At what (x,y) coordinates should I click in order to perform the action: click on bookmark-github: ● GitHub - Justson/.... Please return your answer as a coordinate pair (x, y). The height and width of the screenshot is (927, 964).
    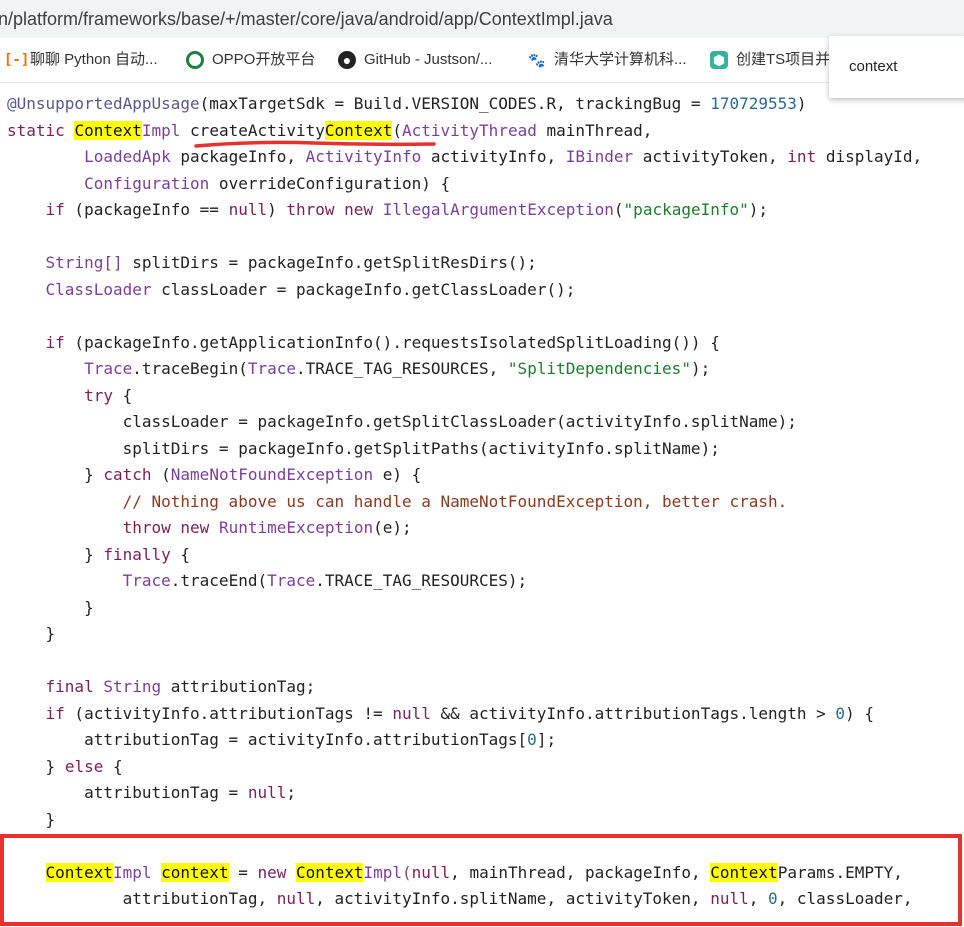
    Looking at the image, I should click on (415, 60).